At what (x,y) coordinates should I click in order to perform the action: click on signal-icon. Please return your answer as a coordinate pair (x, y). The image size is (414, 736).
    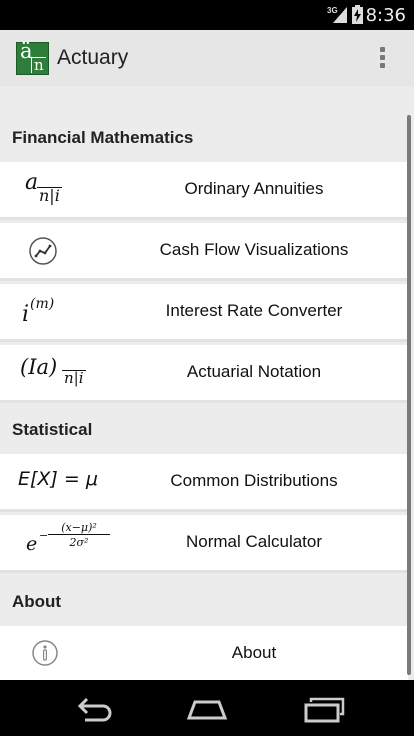
    Looking at the image, I should click on (340, 15).